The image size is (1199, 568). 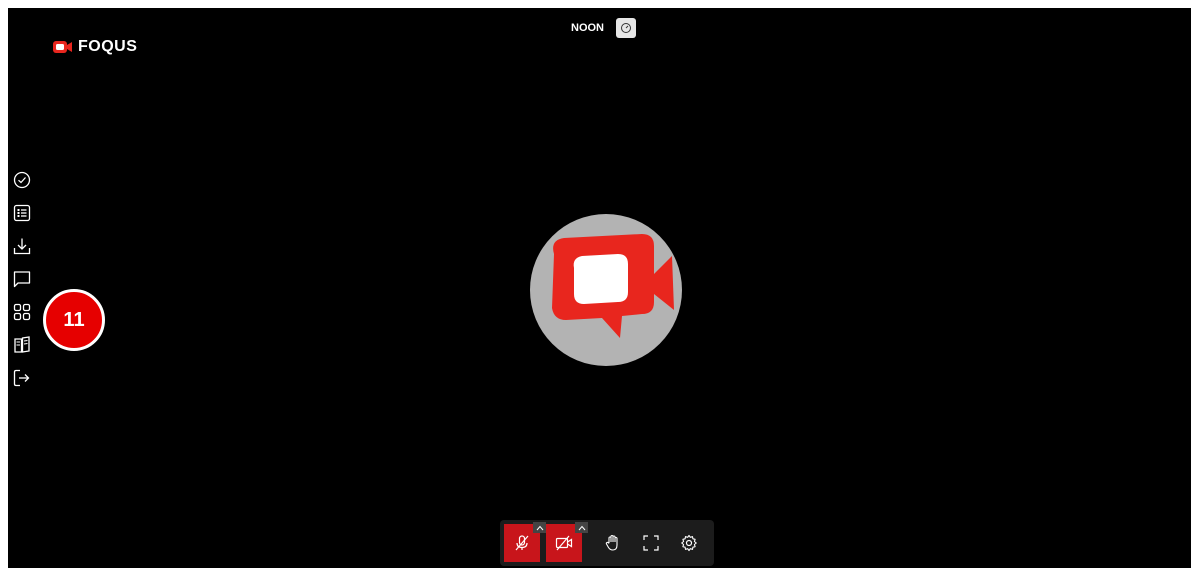 I want to click on settings-button, so click(x=689, y=543).